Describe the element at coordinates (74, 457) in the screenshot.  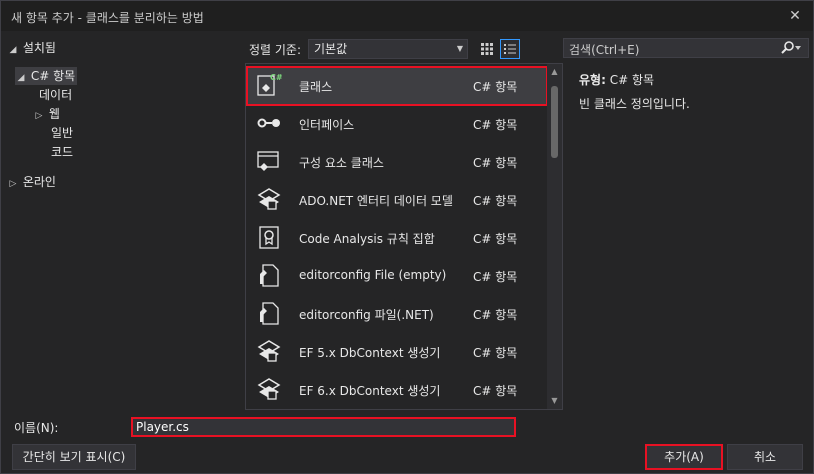
I see `compact-view-button: 간단히 보기 표시(C)` at that location.